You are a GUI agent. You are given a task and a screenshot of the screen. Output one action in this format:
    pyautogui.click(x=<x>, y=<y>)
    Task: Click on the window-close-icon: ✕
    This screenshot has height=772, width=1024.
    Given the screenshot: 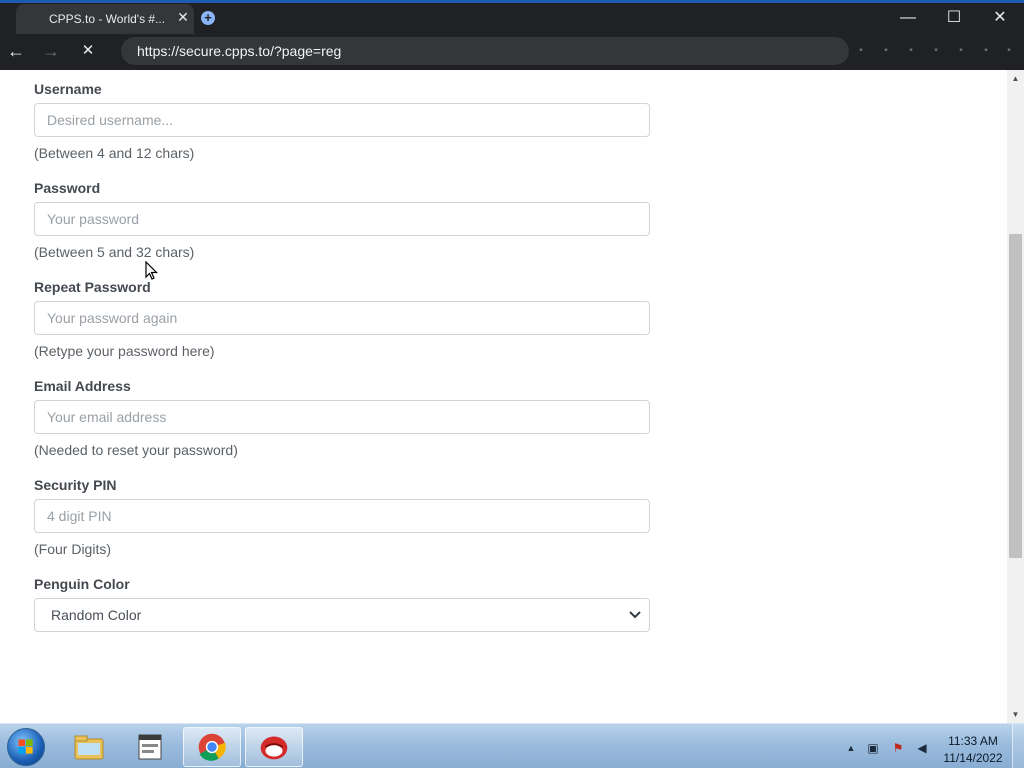 What is the action you would take?
    pyautogui.click(x=1000, y=18)
    